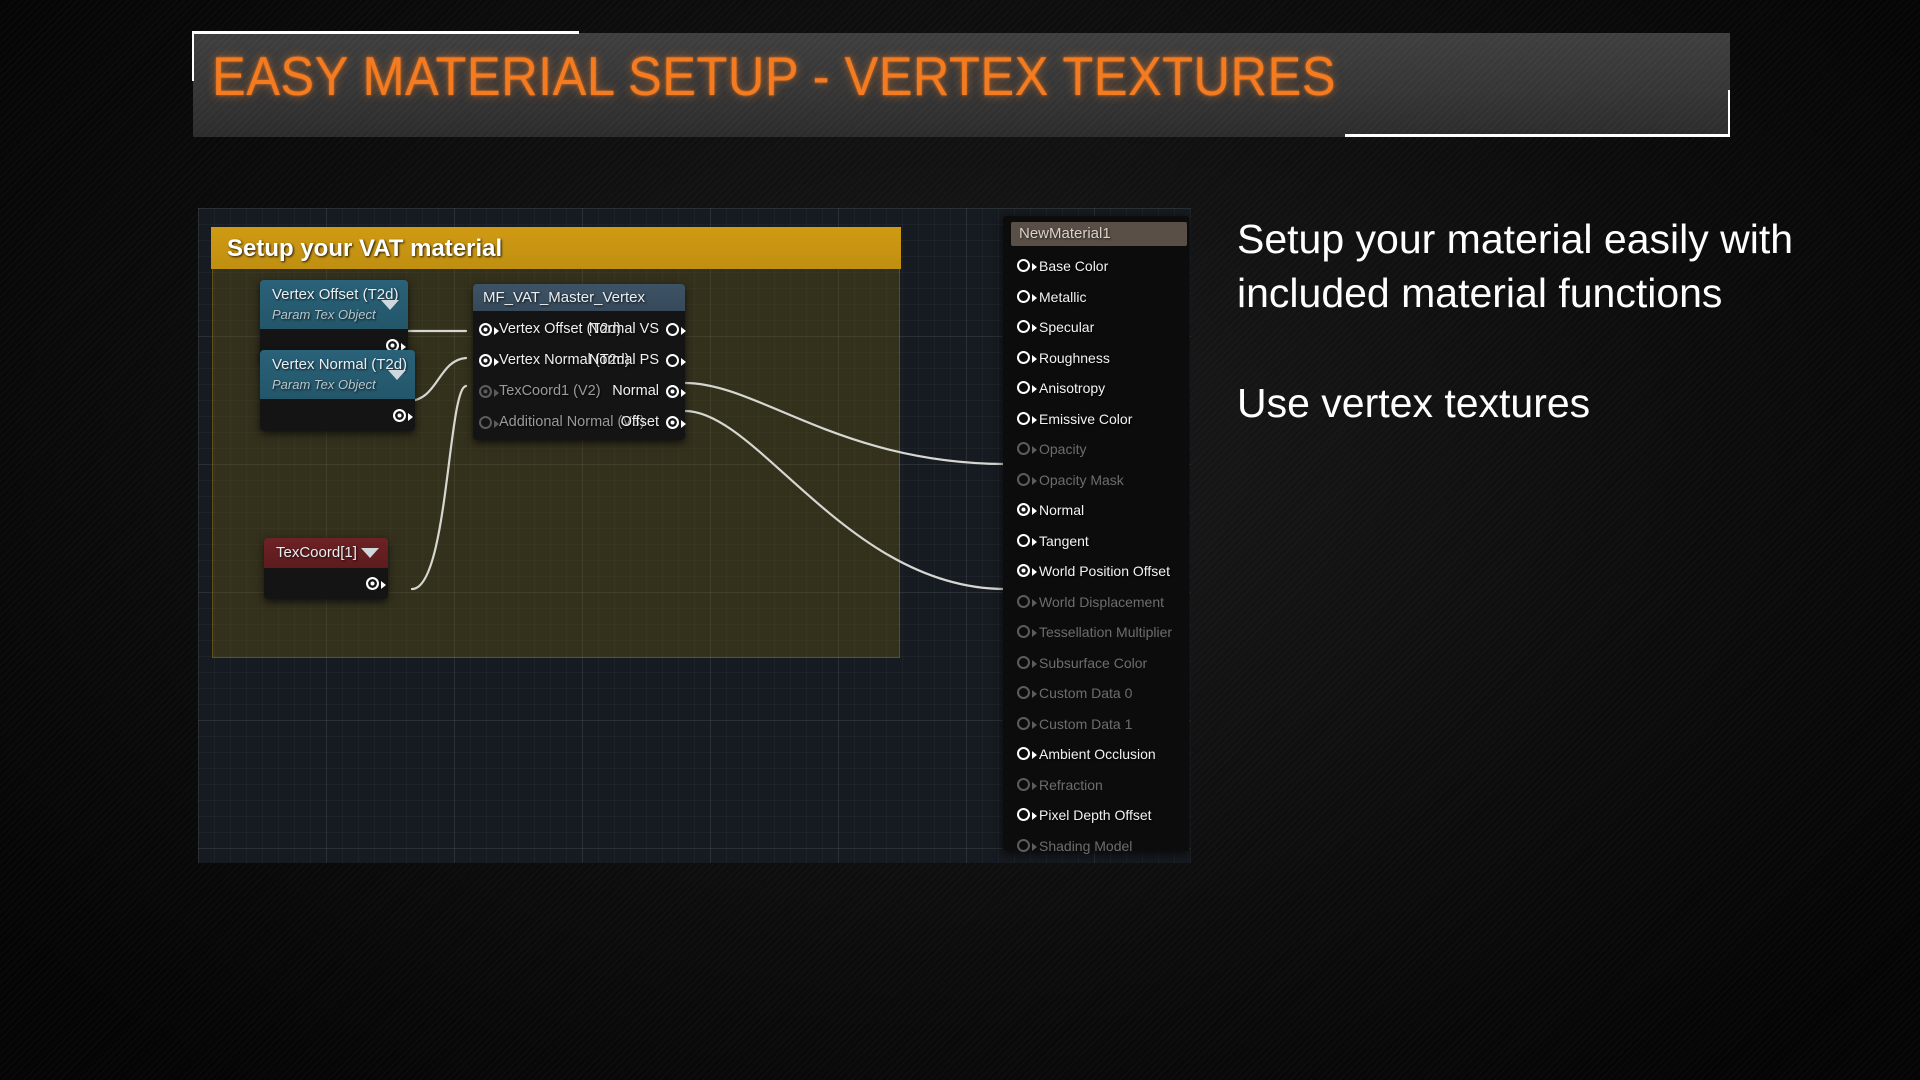 Image resolution: width=1920 pixels, height=1080 pixels. I want to click on material-pin-label: Tangent, so click(1064, 540).